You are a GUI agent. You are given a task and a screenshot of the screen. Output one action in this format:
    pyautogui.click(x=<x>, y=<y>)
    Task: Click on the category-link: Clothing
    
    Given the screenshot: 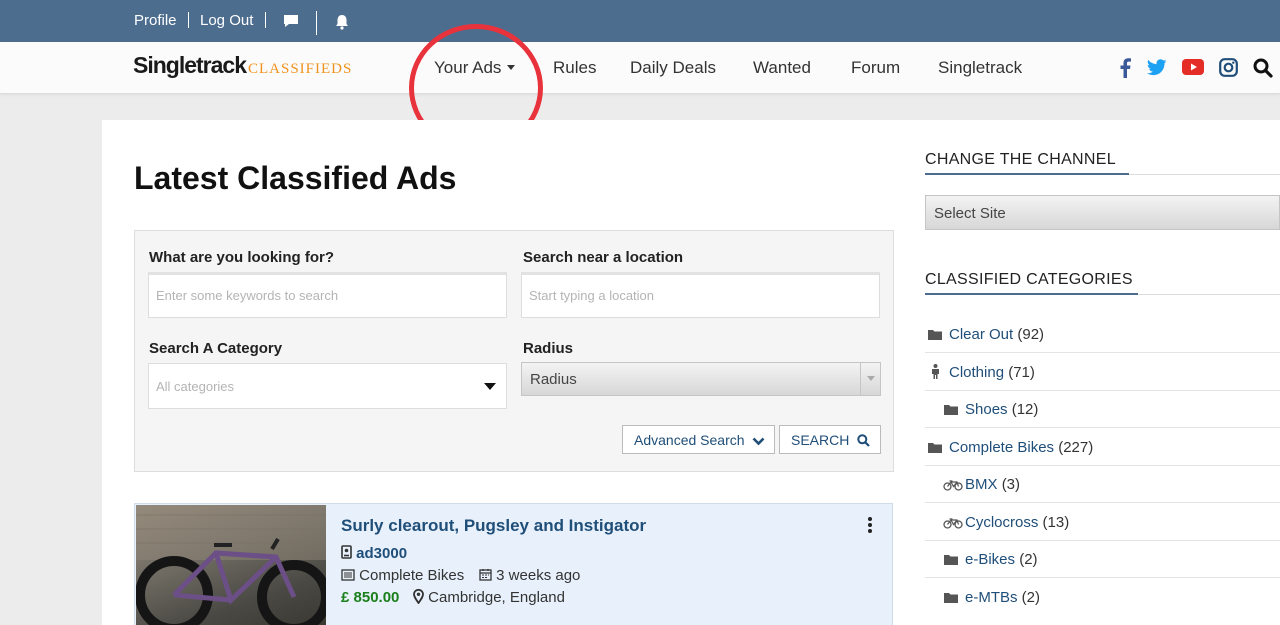 What is the action you would take?
    pyautogui.click(x=976, y=372)
    